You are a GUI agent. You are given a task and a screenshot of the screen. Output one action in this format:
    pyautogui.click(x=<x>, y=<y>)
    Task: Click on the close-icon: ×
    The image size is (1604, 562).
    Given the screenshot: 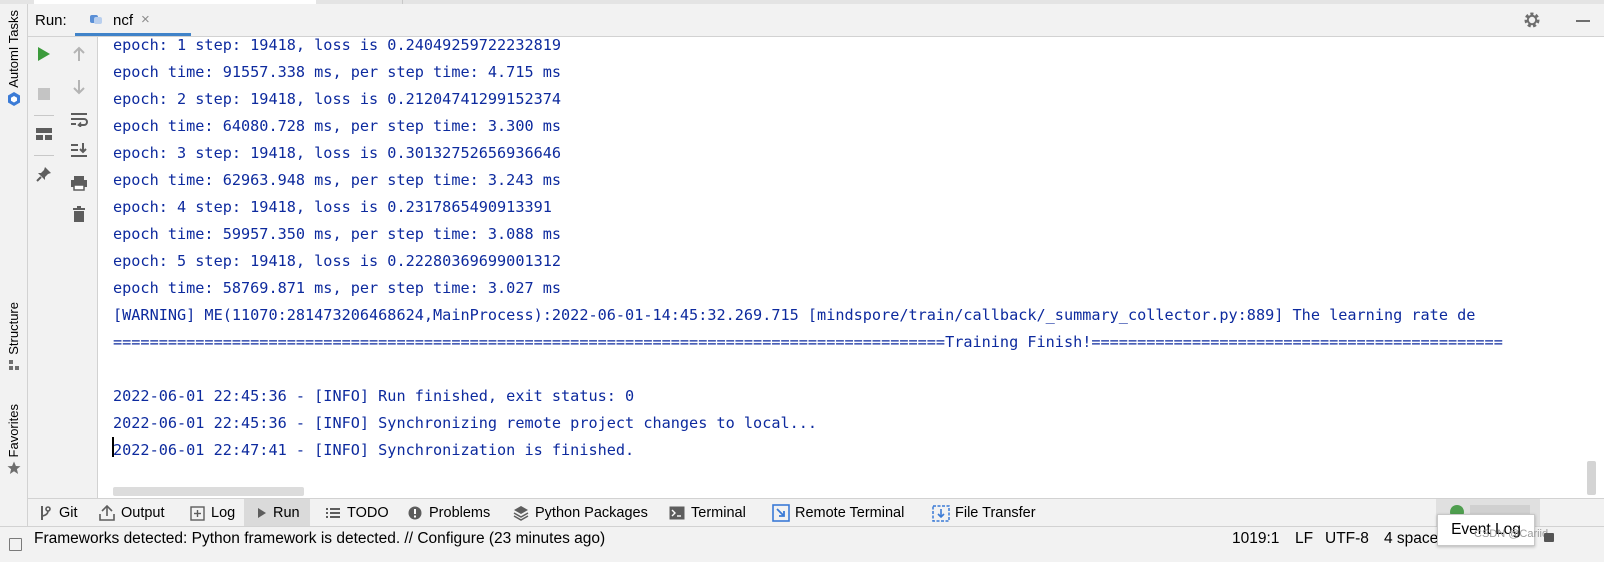 What is the action you would take?
    pyautogui.click(x=145, y=19)
    